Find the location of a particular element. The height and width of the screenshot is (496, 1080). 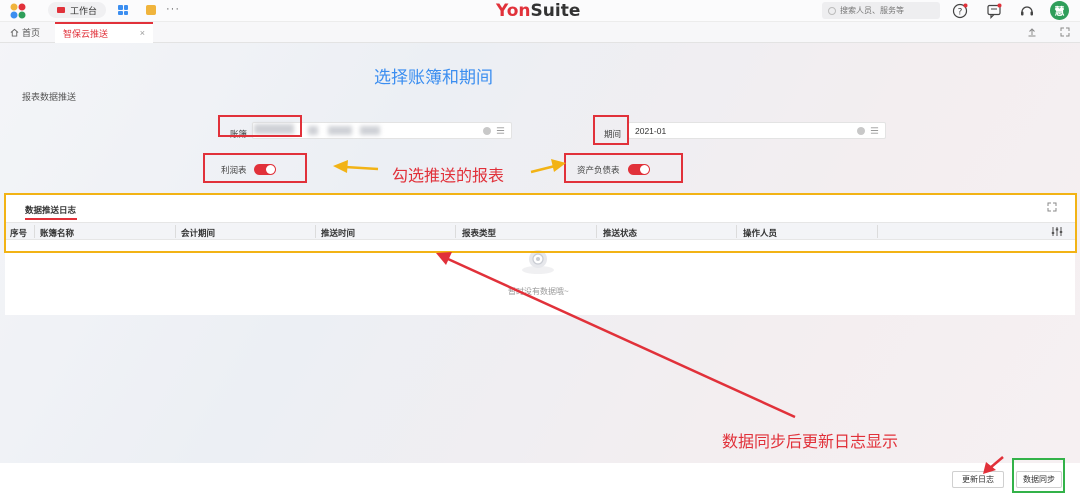

arrow-to-refresh-button is located at coordinates (993, 465).